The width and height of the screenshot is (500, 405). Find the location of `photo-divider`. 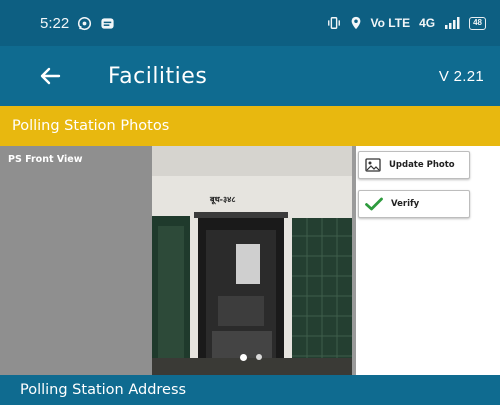

photo-divider is located at coordinates (354, 260).